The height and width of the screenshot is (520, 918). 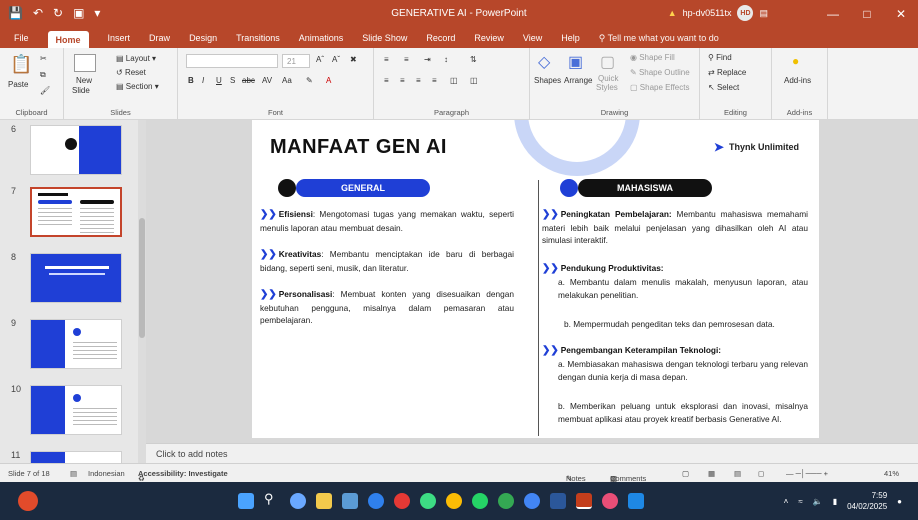 What do you see at coordinates (558, 501) in the screenshot?
I see `word-icon` at bounding box center [558, 501].